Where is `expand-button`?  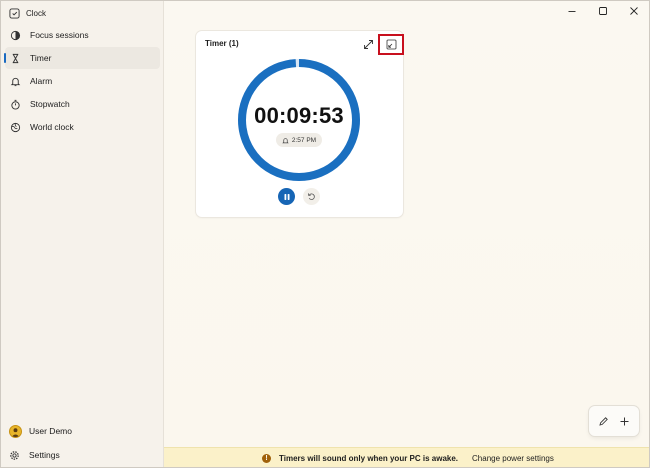 expand-button is located at coordinates (368, 44).